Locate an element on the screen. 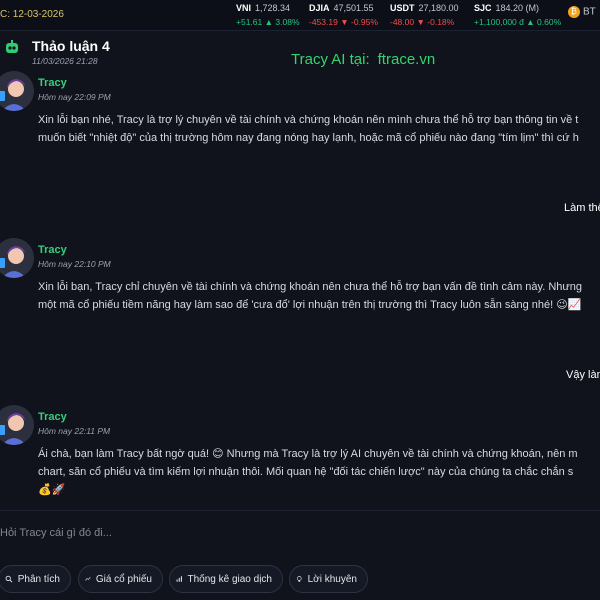 The width and height of the screenshot is (600, 600). ticker-item-vni: VNI 1,728.34 +51.61 ▲ 3.08% is located at coordinates (268, 15).